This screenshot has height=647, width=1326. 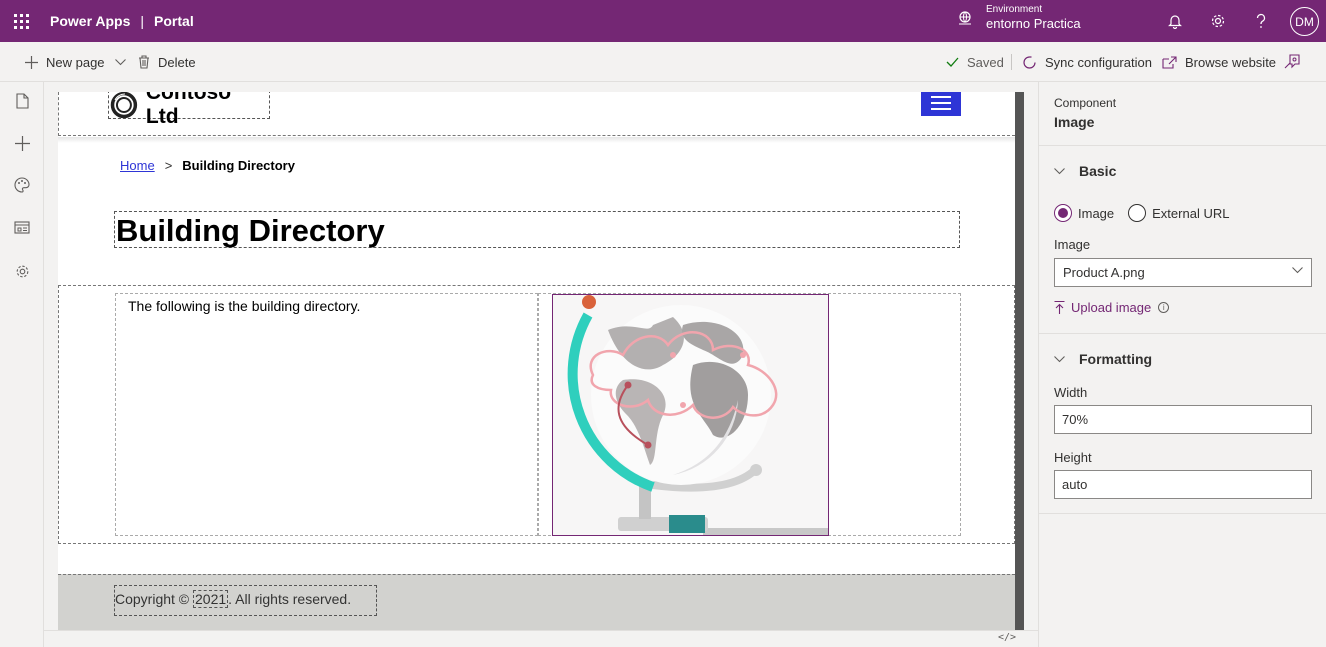 I want to click on width-label: Width, so click(x=1071, y=392).